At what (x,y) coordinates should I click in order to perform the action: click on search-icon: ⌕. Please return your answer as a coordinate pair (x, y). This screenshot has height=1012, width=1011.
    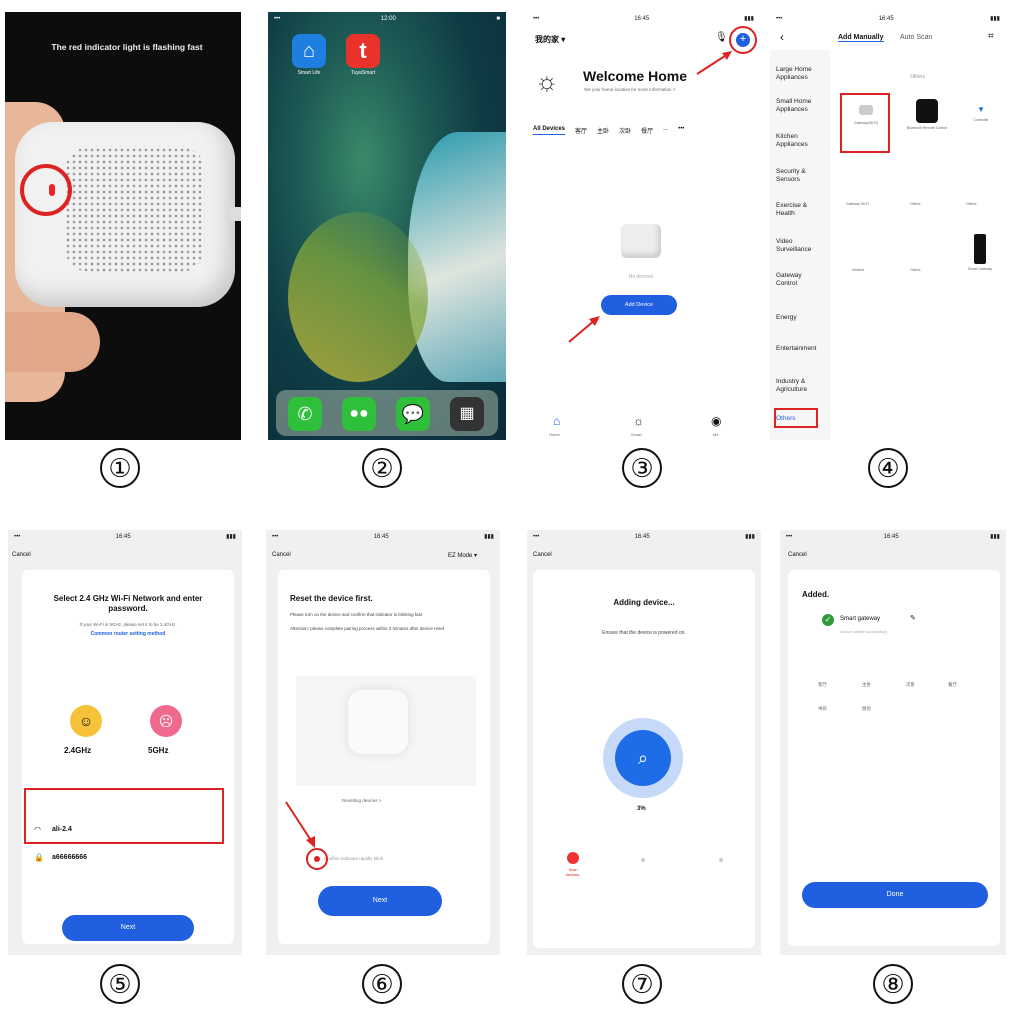
    Looking at the image, I should click on (643, 758).